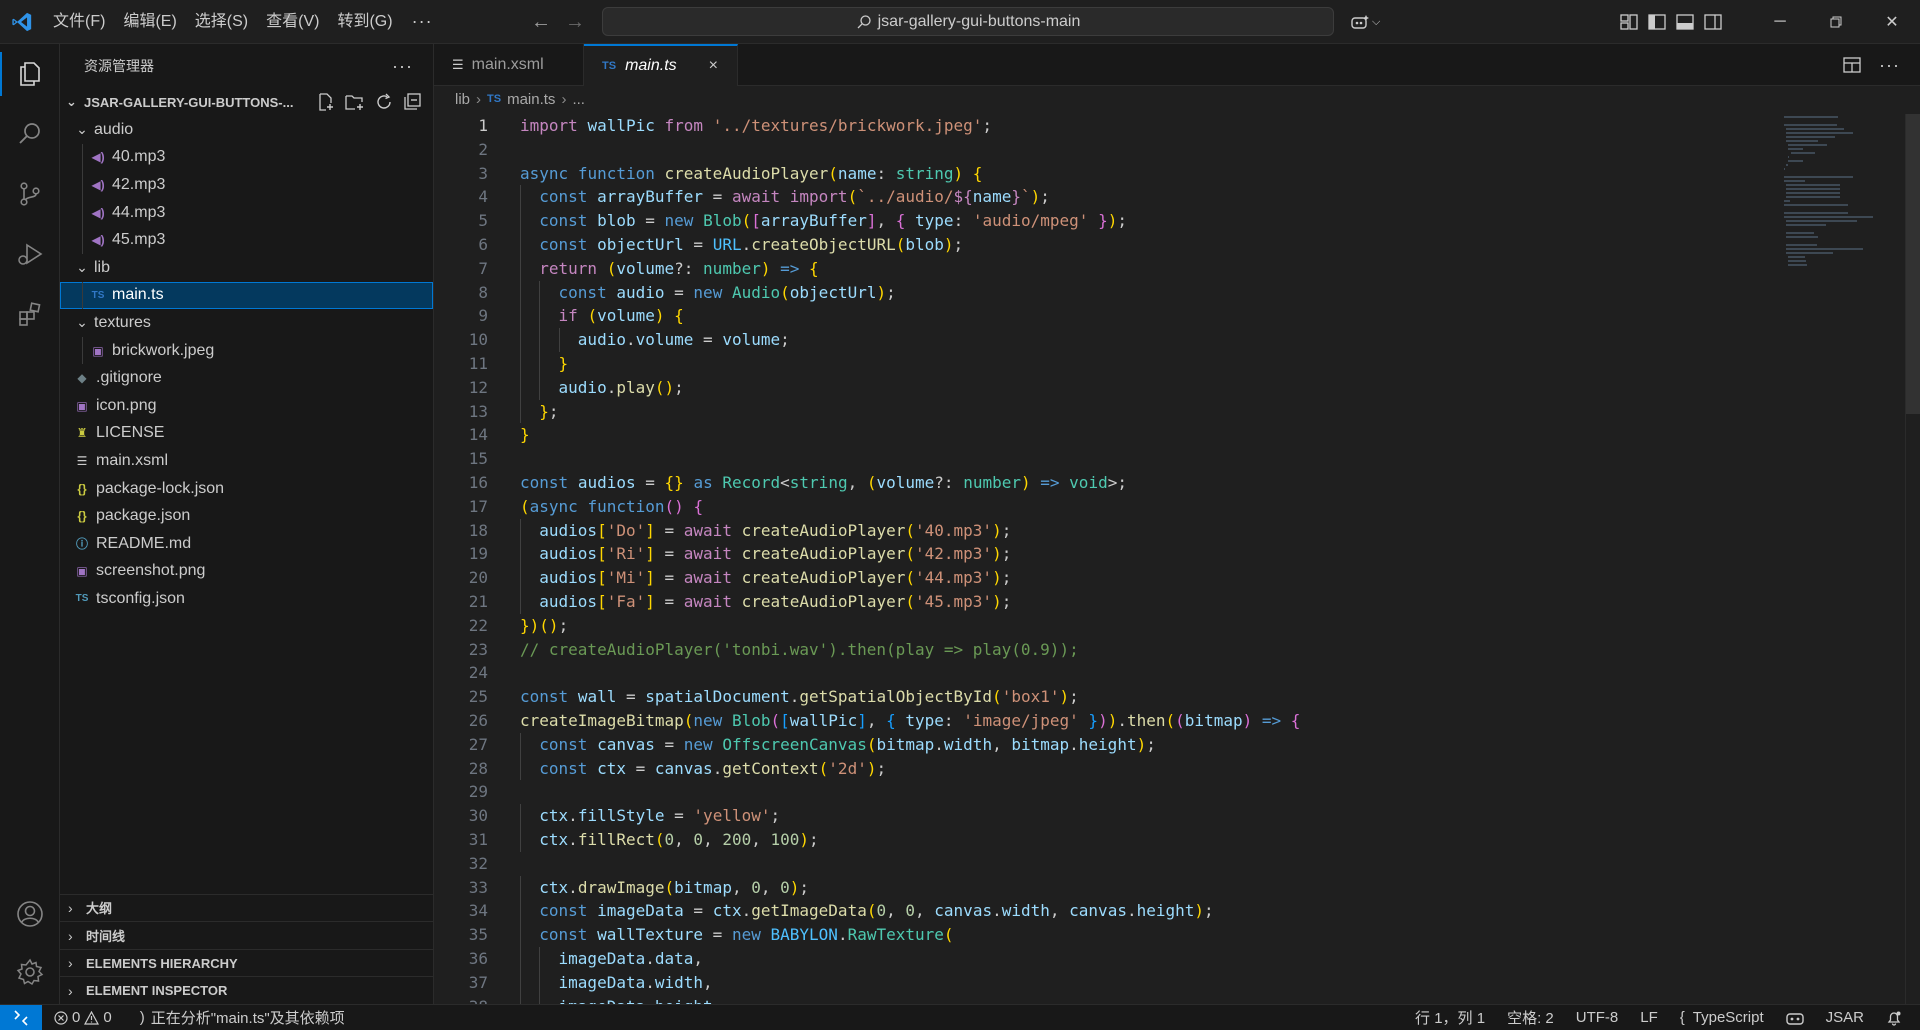 The width and height of the screenshot is (1920, 1030). What do you see at coordinates (462, 99) in the screenshot?
I see `breadcrumb-folder: lib` at bounding box center [462, 99].